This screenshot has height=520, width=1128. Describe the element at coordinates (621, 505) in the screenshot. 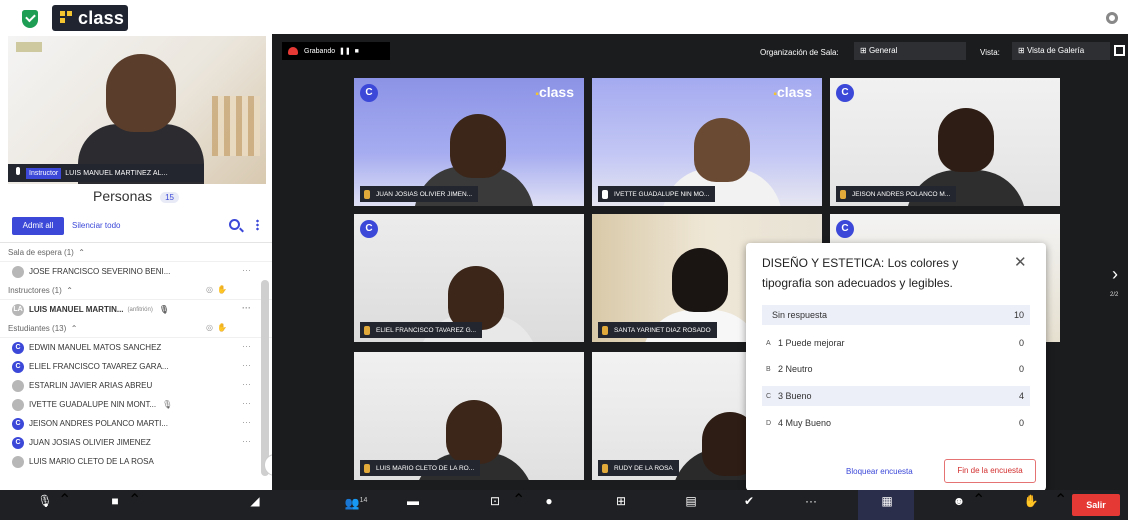

I see `groups-button: ⊞` at that location.